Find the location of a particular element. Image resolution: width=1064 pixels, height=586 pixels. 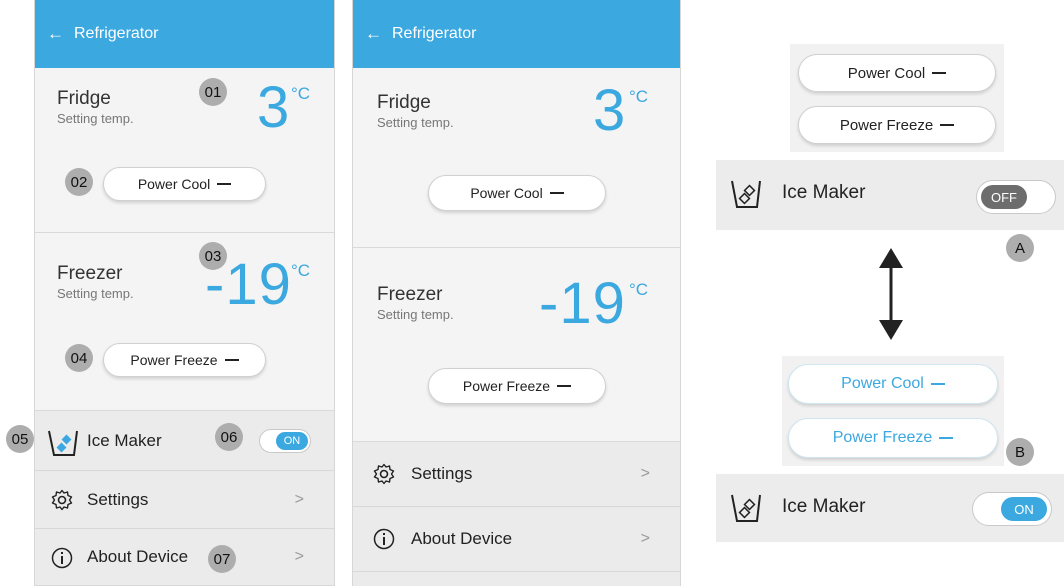

power-cool-button-active: Power Cool is located at coordinates (893, 384).